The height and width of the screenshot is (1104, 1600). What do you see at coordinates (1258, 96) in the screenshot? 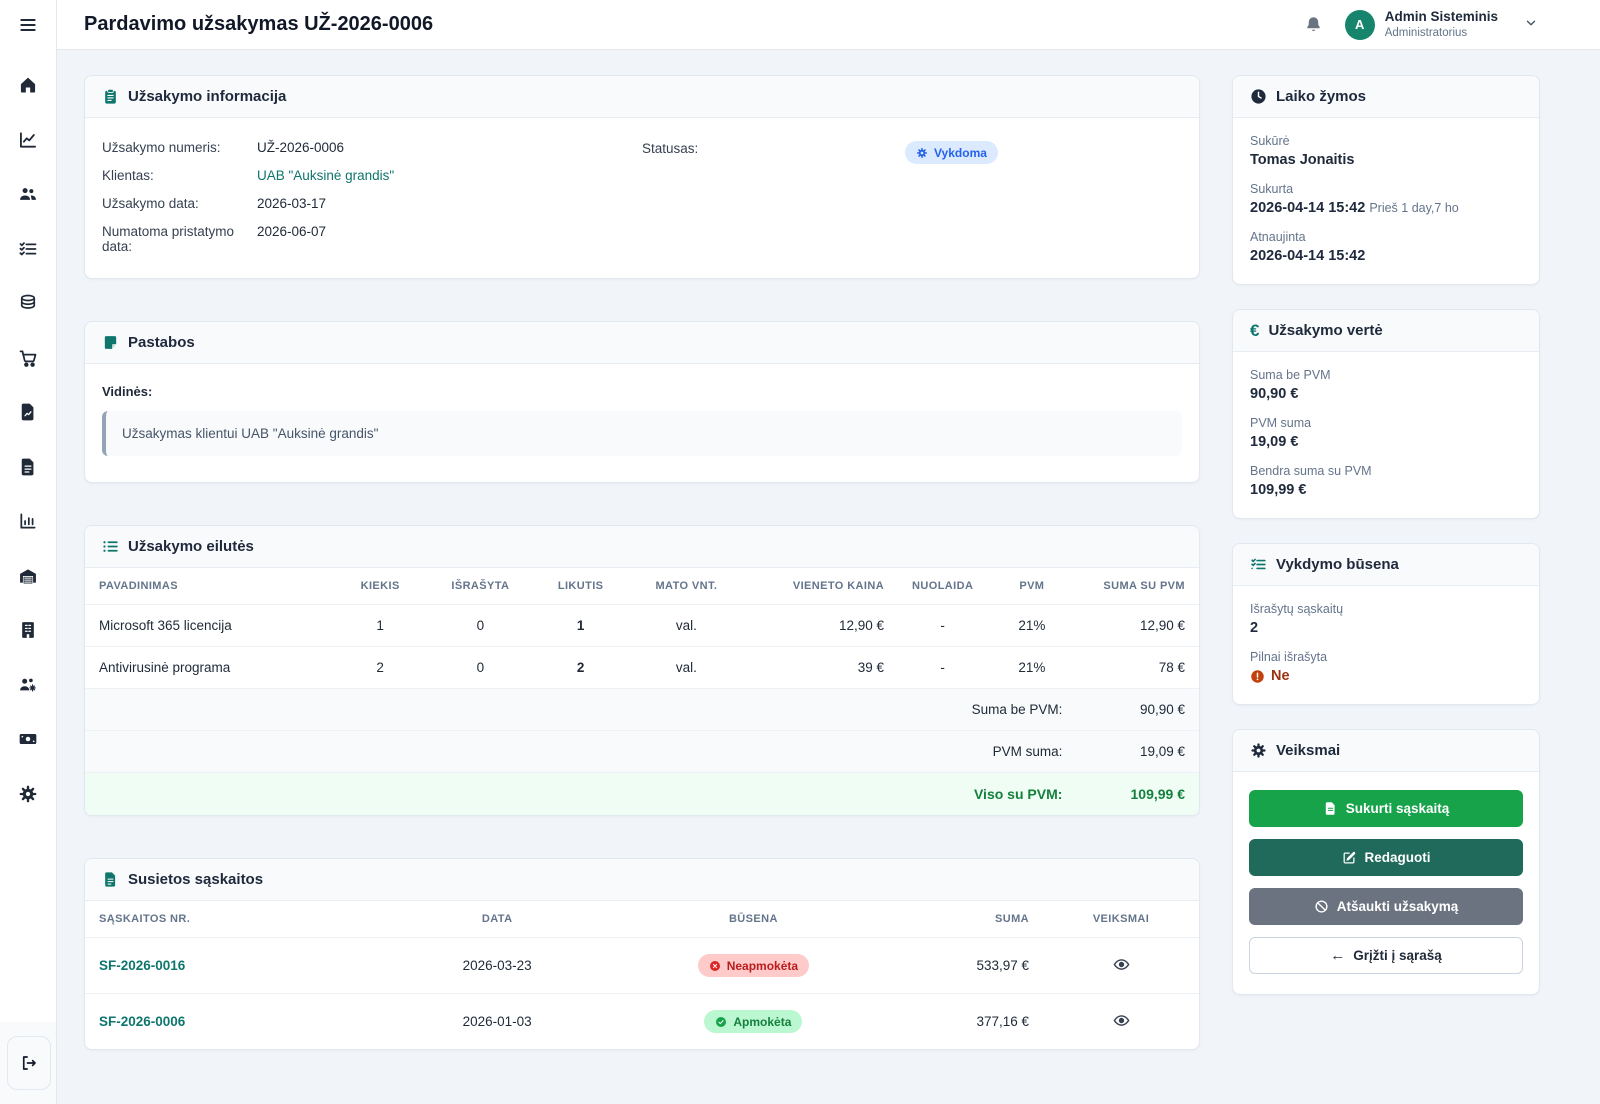
I see `clock-icon` at bounding box center [1258, 96].